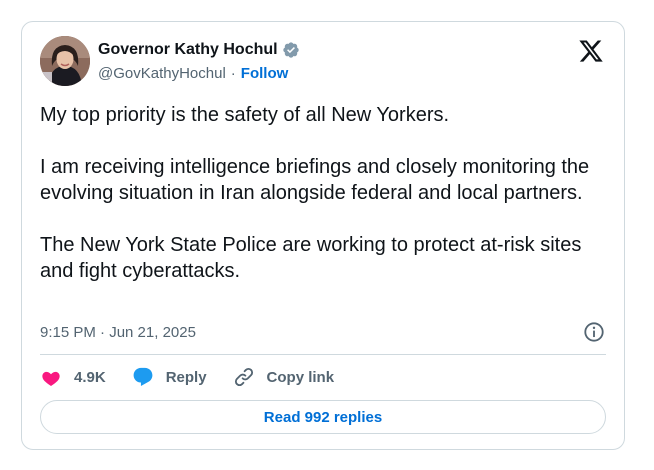 The image size is (654, 470). Describe the element at coordinates (51, 378) in the screenshot. I see `heart-icon` at that location.